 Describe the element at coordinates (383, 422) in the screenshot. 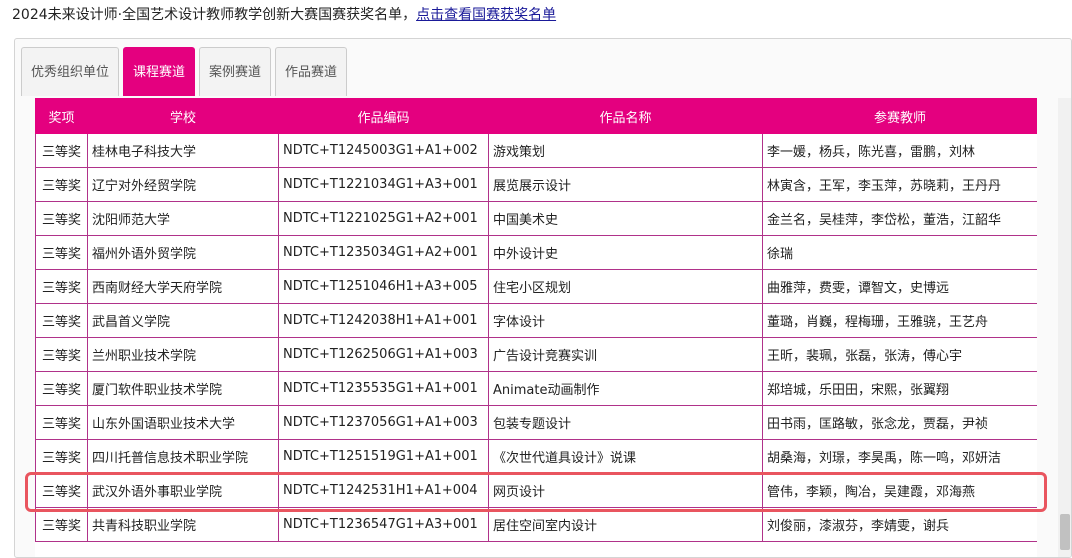

I see `cell-work-code: NDTC+T1237056G1+A1+003` at that location.